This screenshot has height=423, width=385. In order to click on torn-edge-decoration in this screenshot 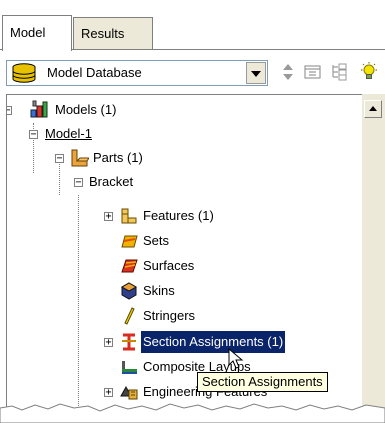, I will do `click(192, 413)`.